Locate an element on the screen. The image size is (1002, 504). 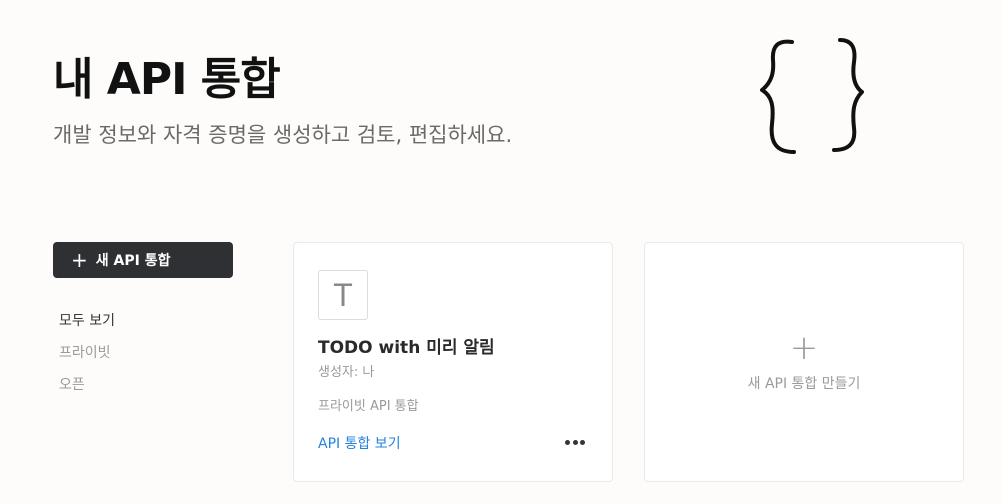
filter-public: 오픈 is located at coordinates (87, 385).